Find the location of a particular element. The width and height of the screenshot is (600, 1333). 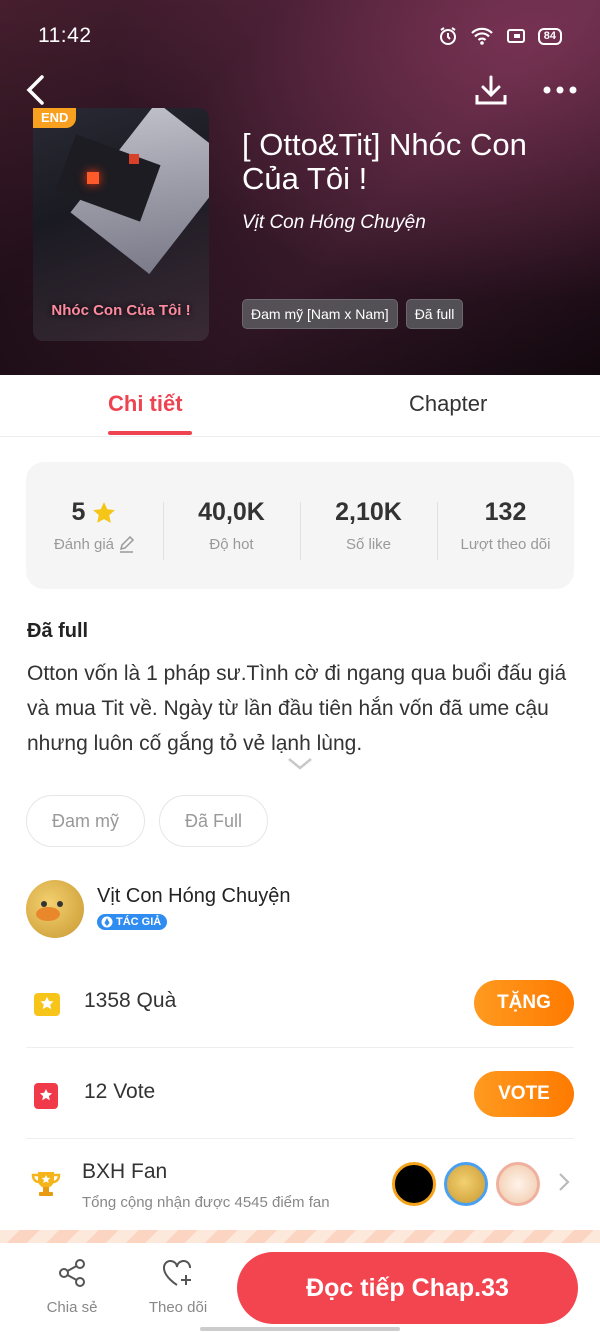

tab-detail: Chi tiết is located at coordinates (145, 404).